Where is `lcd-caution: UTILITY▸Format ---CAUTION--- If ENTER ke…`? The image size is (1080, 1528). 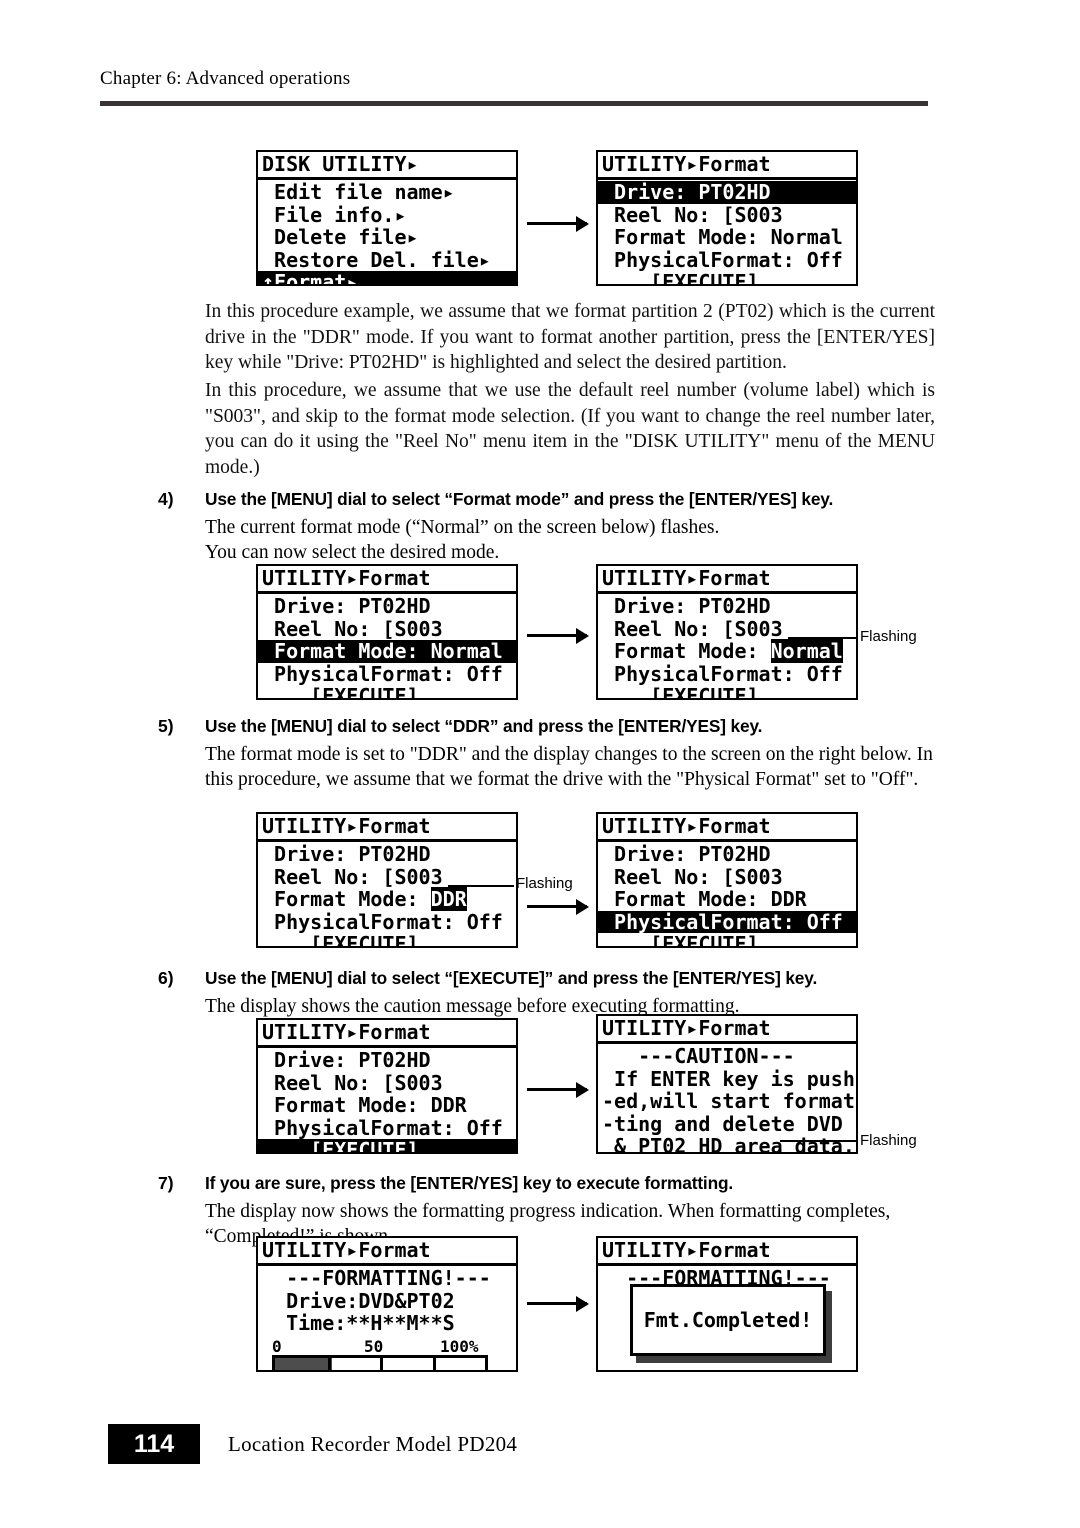 lcd-caution: UTILITY▸Format ---CAUTION--- If ENTER ke… is located at coordinates (727, 1084).